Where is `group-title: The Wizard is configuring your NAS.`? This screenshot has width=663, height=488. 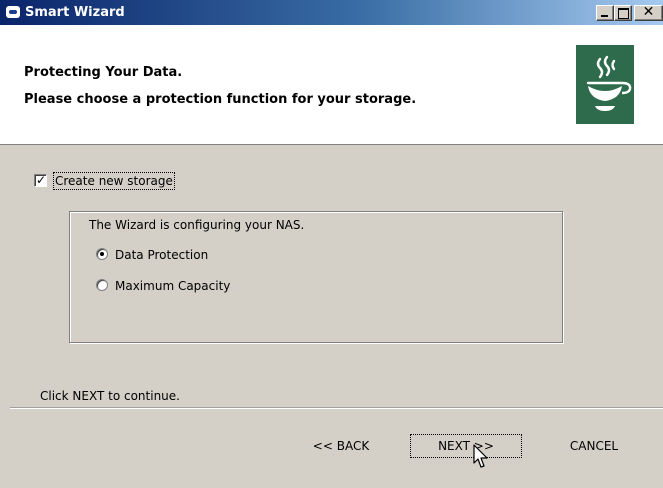 group-title: The Wizard is configuring your NAS. is located at coordinates (197, 225).